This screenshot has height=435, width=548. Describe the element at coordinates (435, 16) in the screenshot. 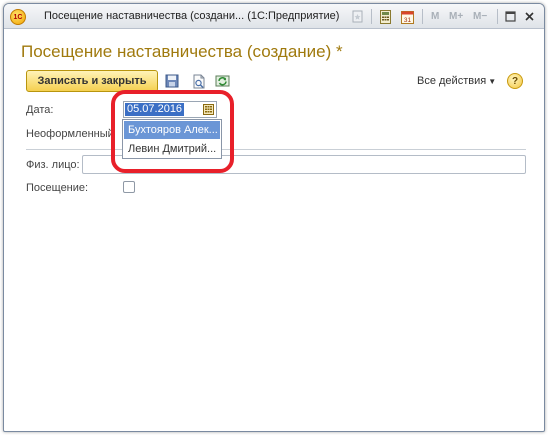

I see `memory-button: M` at that location.